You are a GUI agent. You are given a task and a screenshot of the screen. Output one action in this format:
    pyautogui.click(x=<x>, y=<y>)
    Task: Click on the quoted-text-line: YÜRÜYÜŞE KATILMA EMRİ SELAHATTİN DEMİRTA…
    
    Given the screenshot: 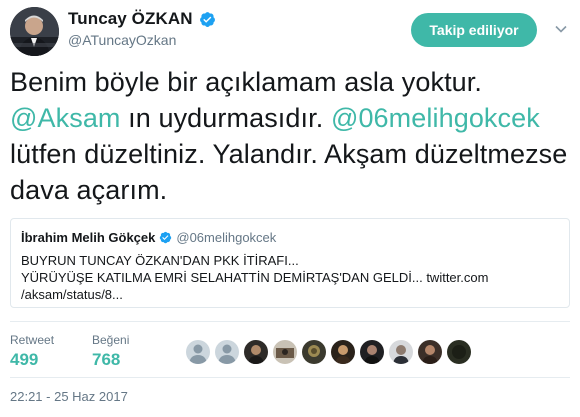 What is the action you would take?
    pyautogui.click(x=255, y=277)
    